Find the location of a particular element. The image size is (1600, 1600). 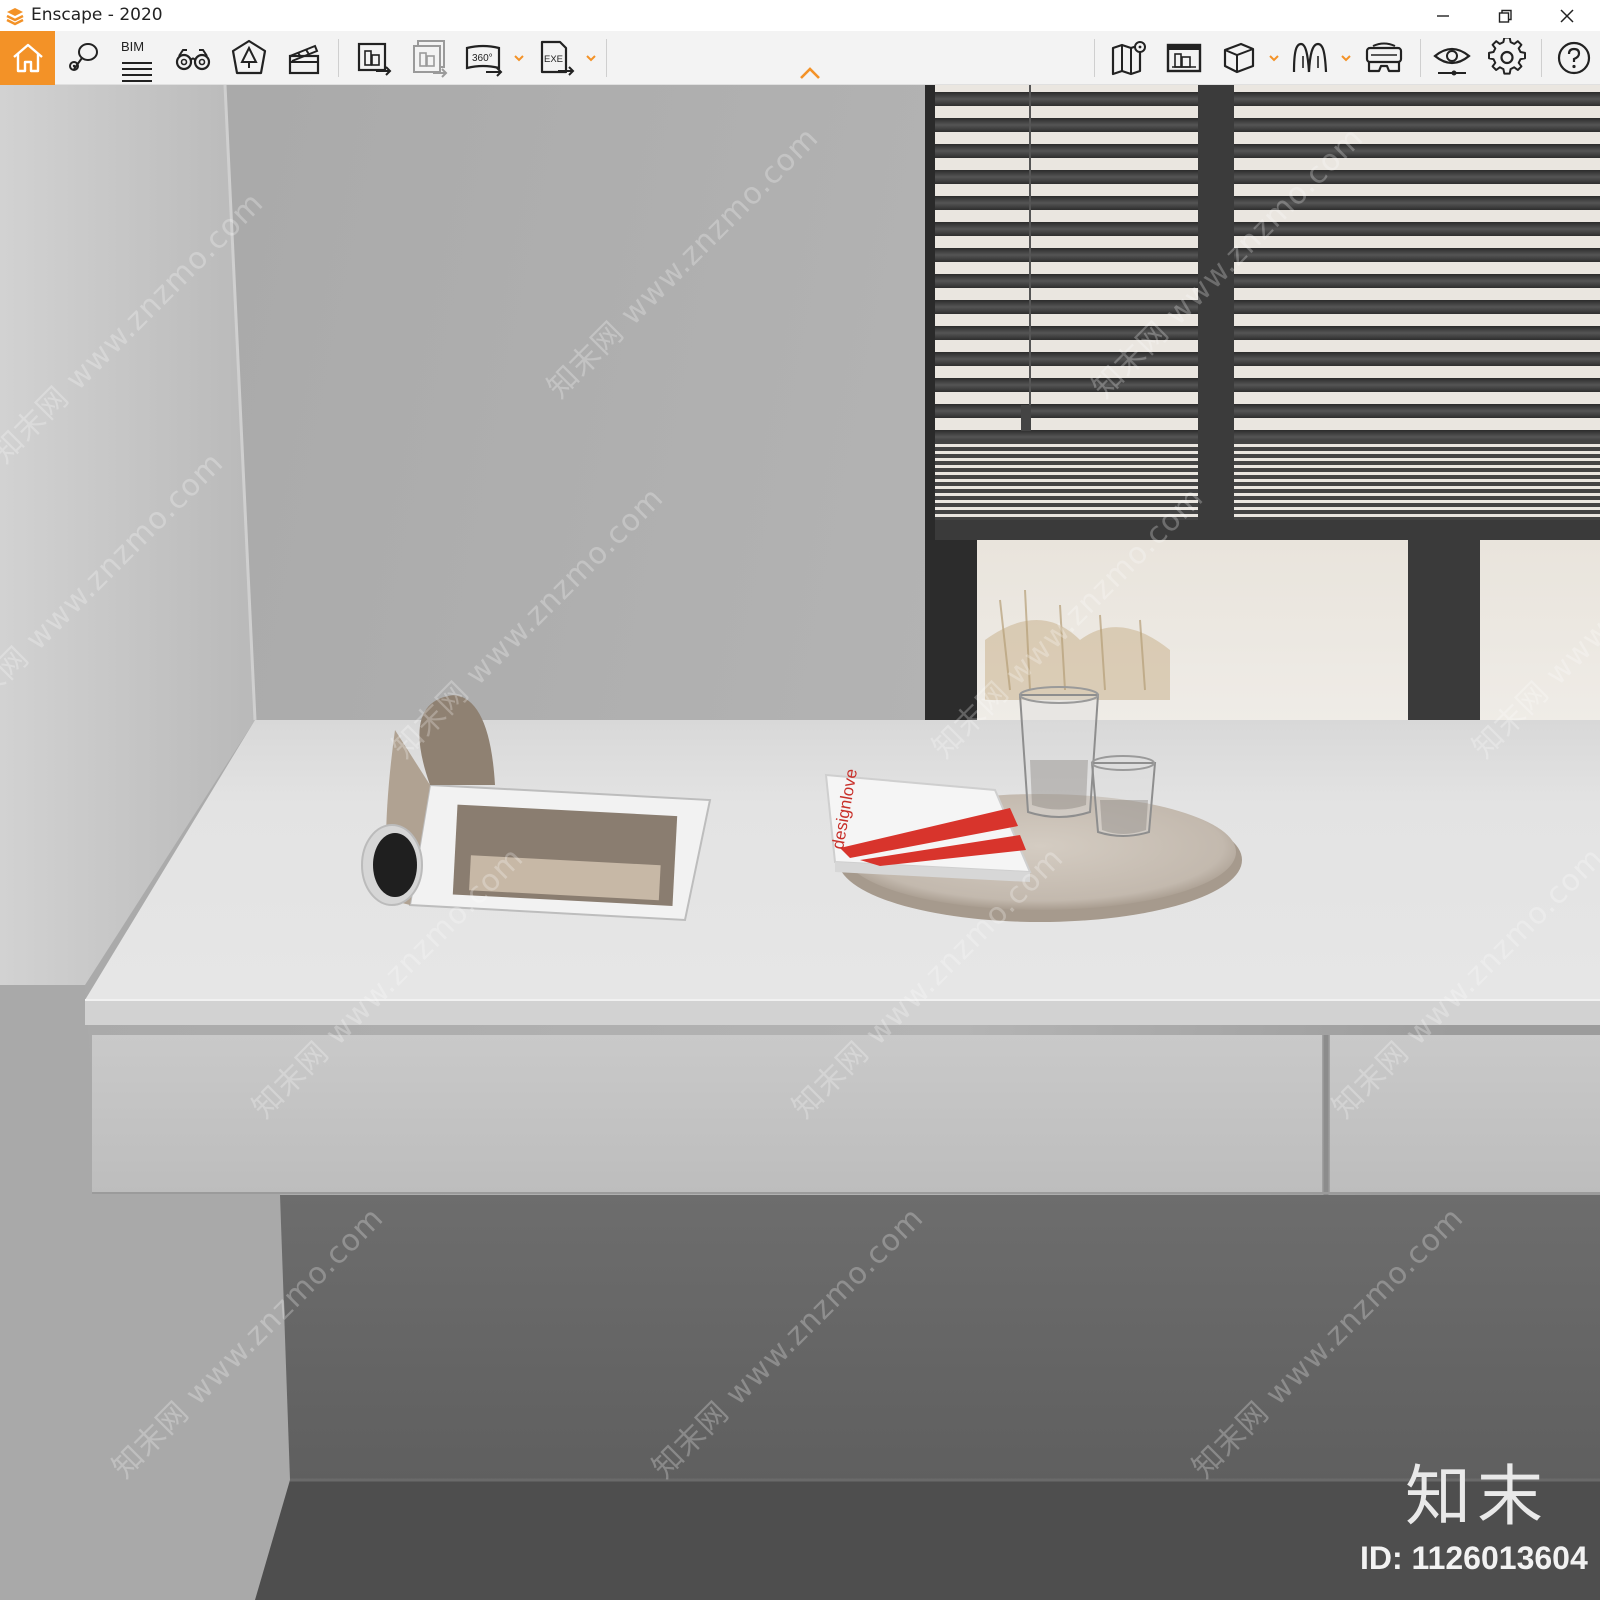

window-title: Enscape - 2020 is located at coordinates (97, 15).